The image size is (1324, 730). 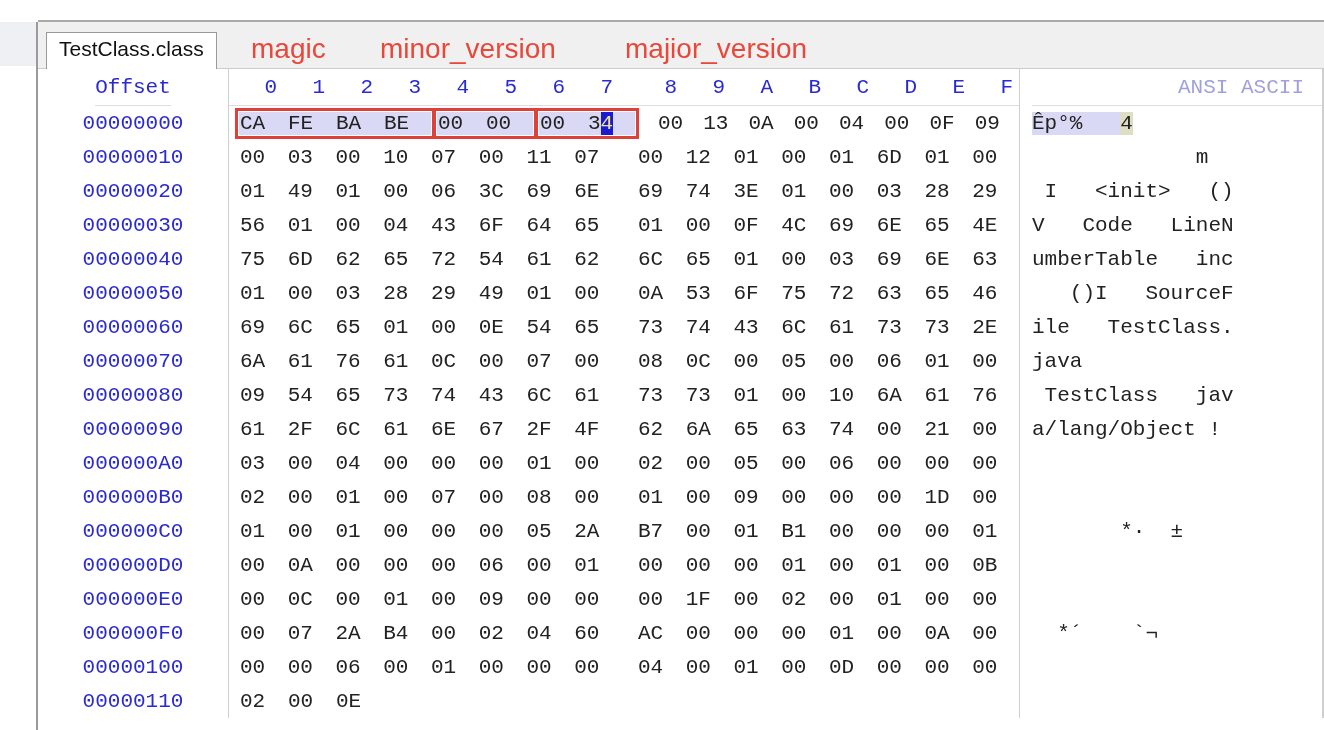 I want to click on annotation-label: majior_version, so click(x=716, y=48).